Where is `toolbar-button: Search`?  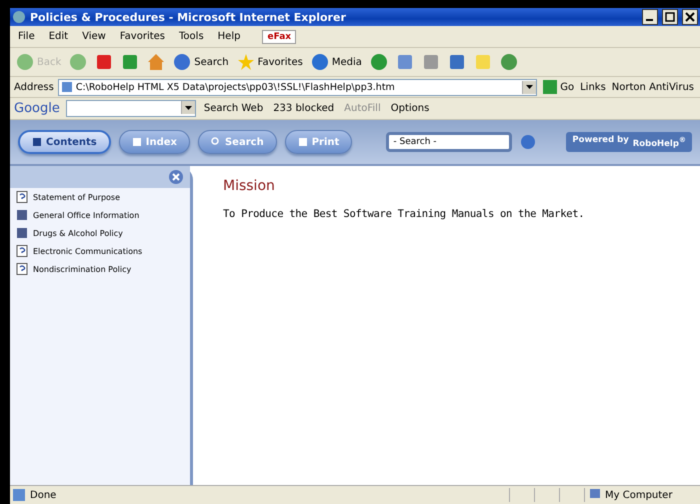 toolbar-button: Search is located at coordinates (201, 62).